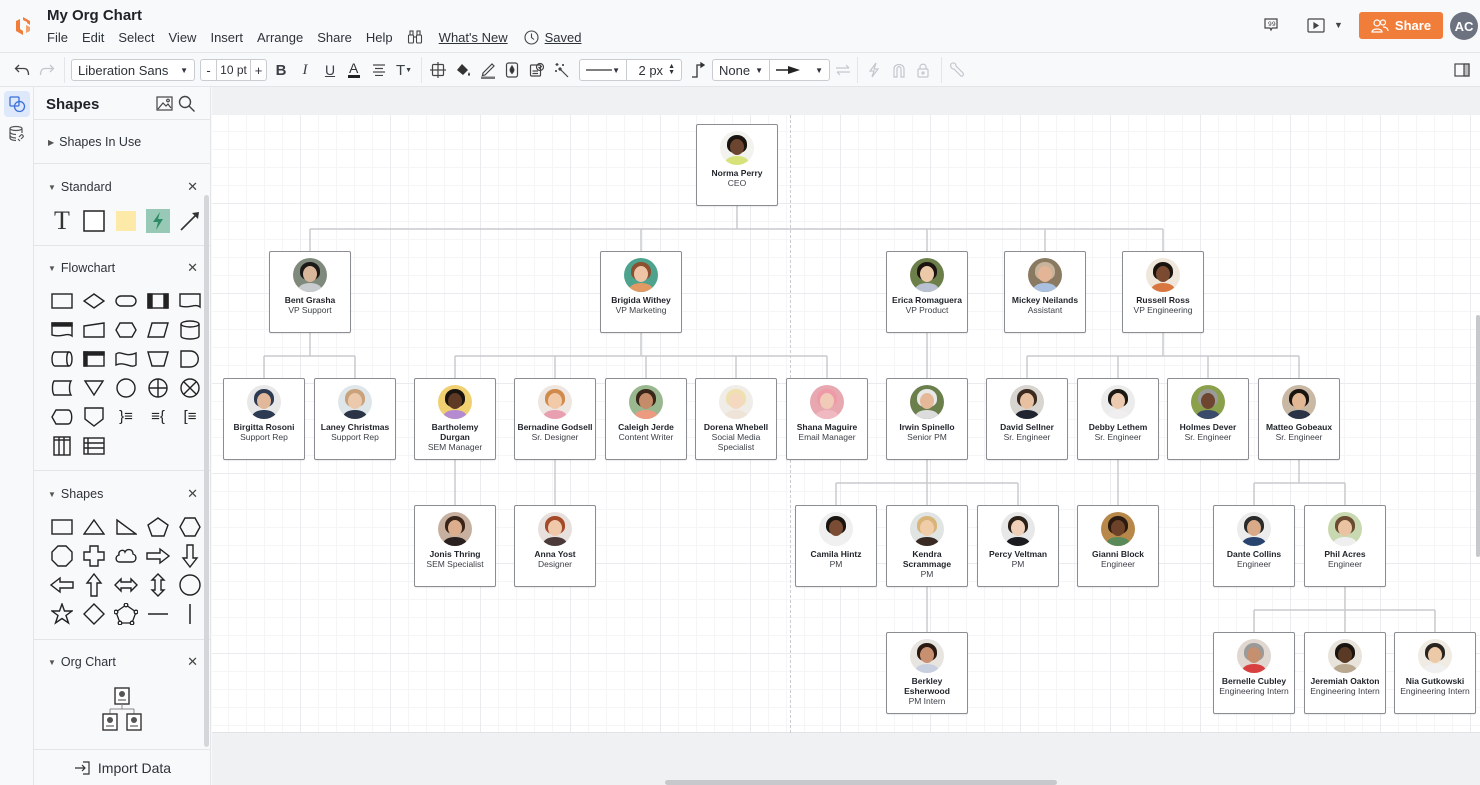 This screenshot has width=1480, height=785. I want to click on cross-shape, so click(94, 555).